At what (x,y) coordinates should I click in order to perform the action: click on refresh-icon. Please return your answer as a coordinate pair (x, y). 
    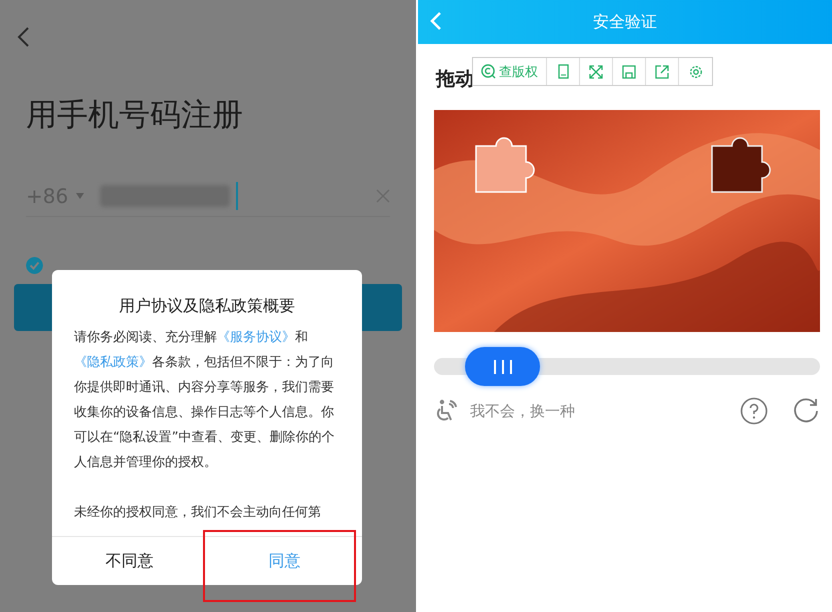
    Looking at the image, I should click on (806, 411).